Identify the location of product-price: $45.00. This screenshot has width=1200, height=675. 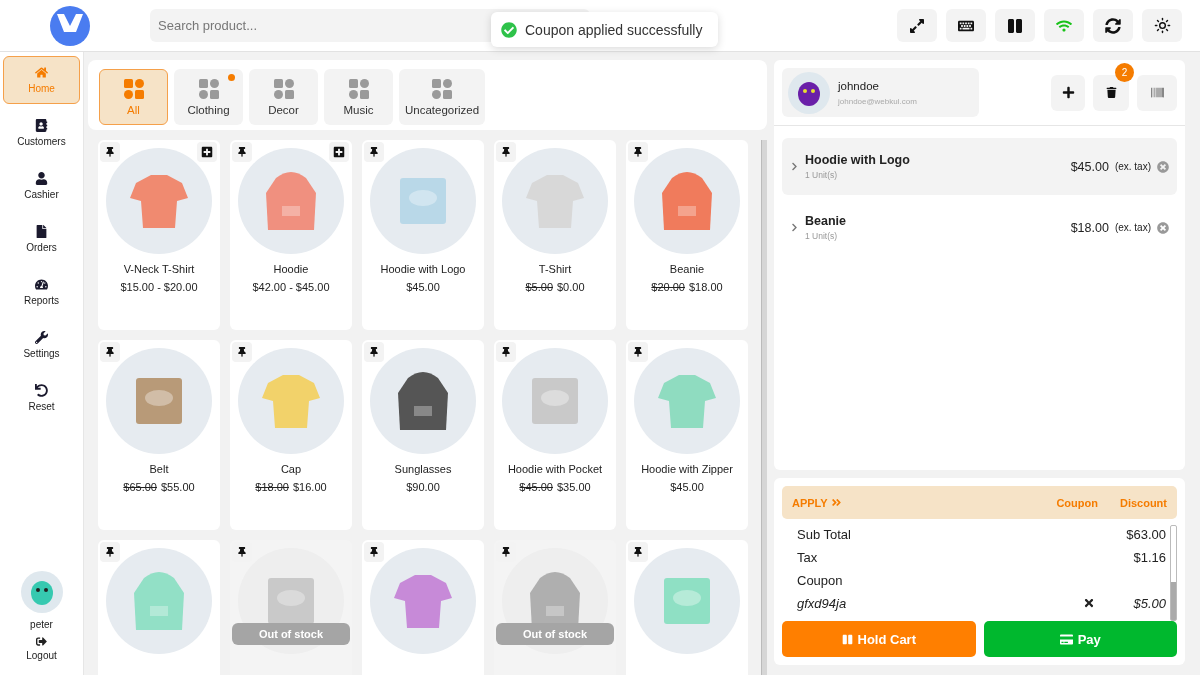
(687, 487).